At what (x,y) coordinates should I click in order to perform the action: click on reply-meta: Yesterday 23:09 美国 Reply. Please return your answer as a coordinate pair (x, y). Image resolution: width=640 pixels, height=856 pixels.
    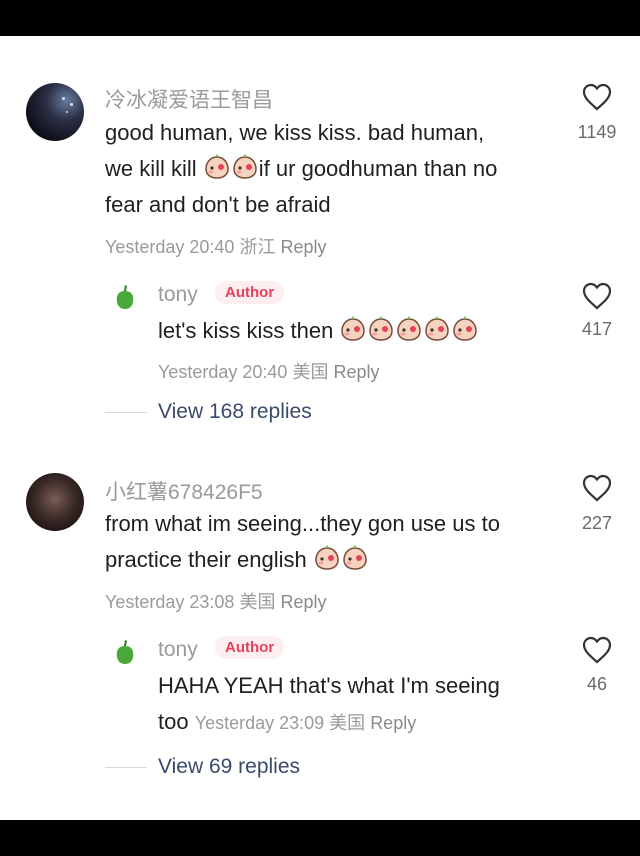
    Looking at the image, I should click on (306, 723).